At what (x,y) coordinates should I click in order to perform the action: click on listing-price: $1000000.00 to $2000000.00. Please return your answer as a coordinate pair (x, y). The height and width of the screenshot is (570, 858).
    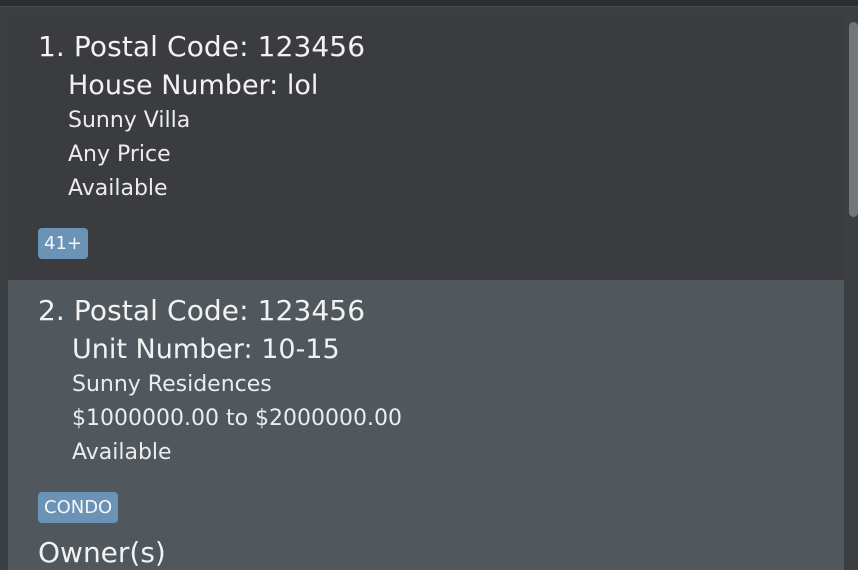
    Looking at the image, I should click on (237, 418).